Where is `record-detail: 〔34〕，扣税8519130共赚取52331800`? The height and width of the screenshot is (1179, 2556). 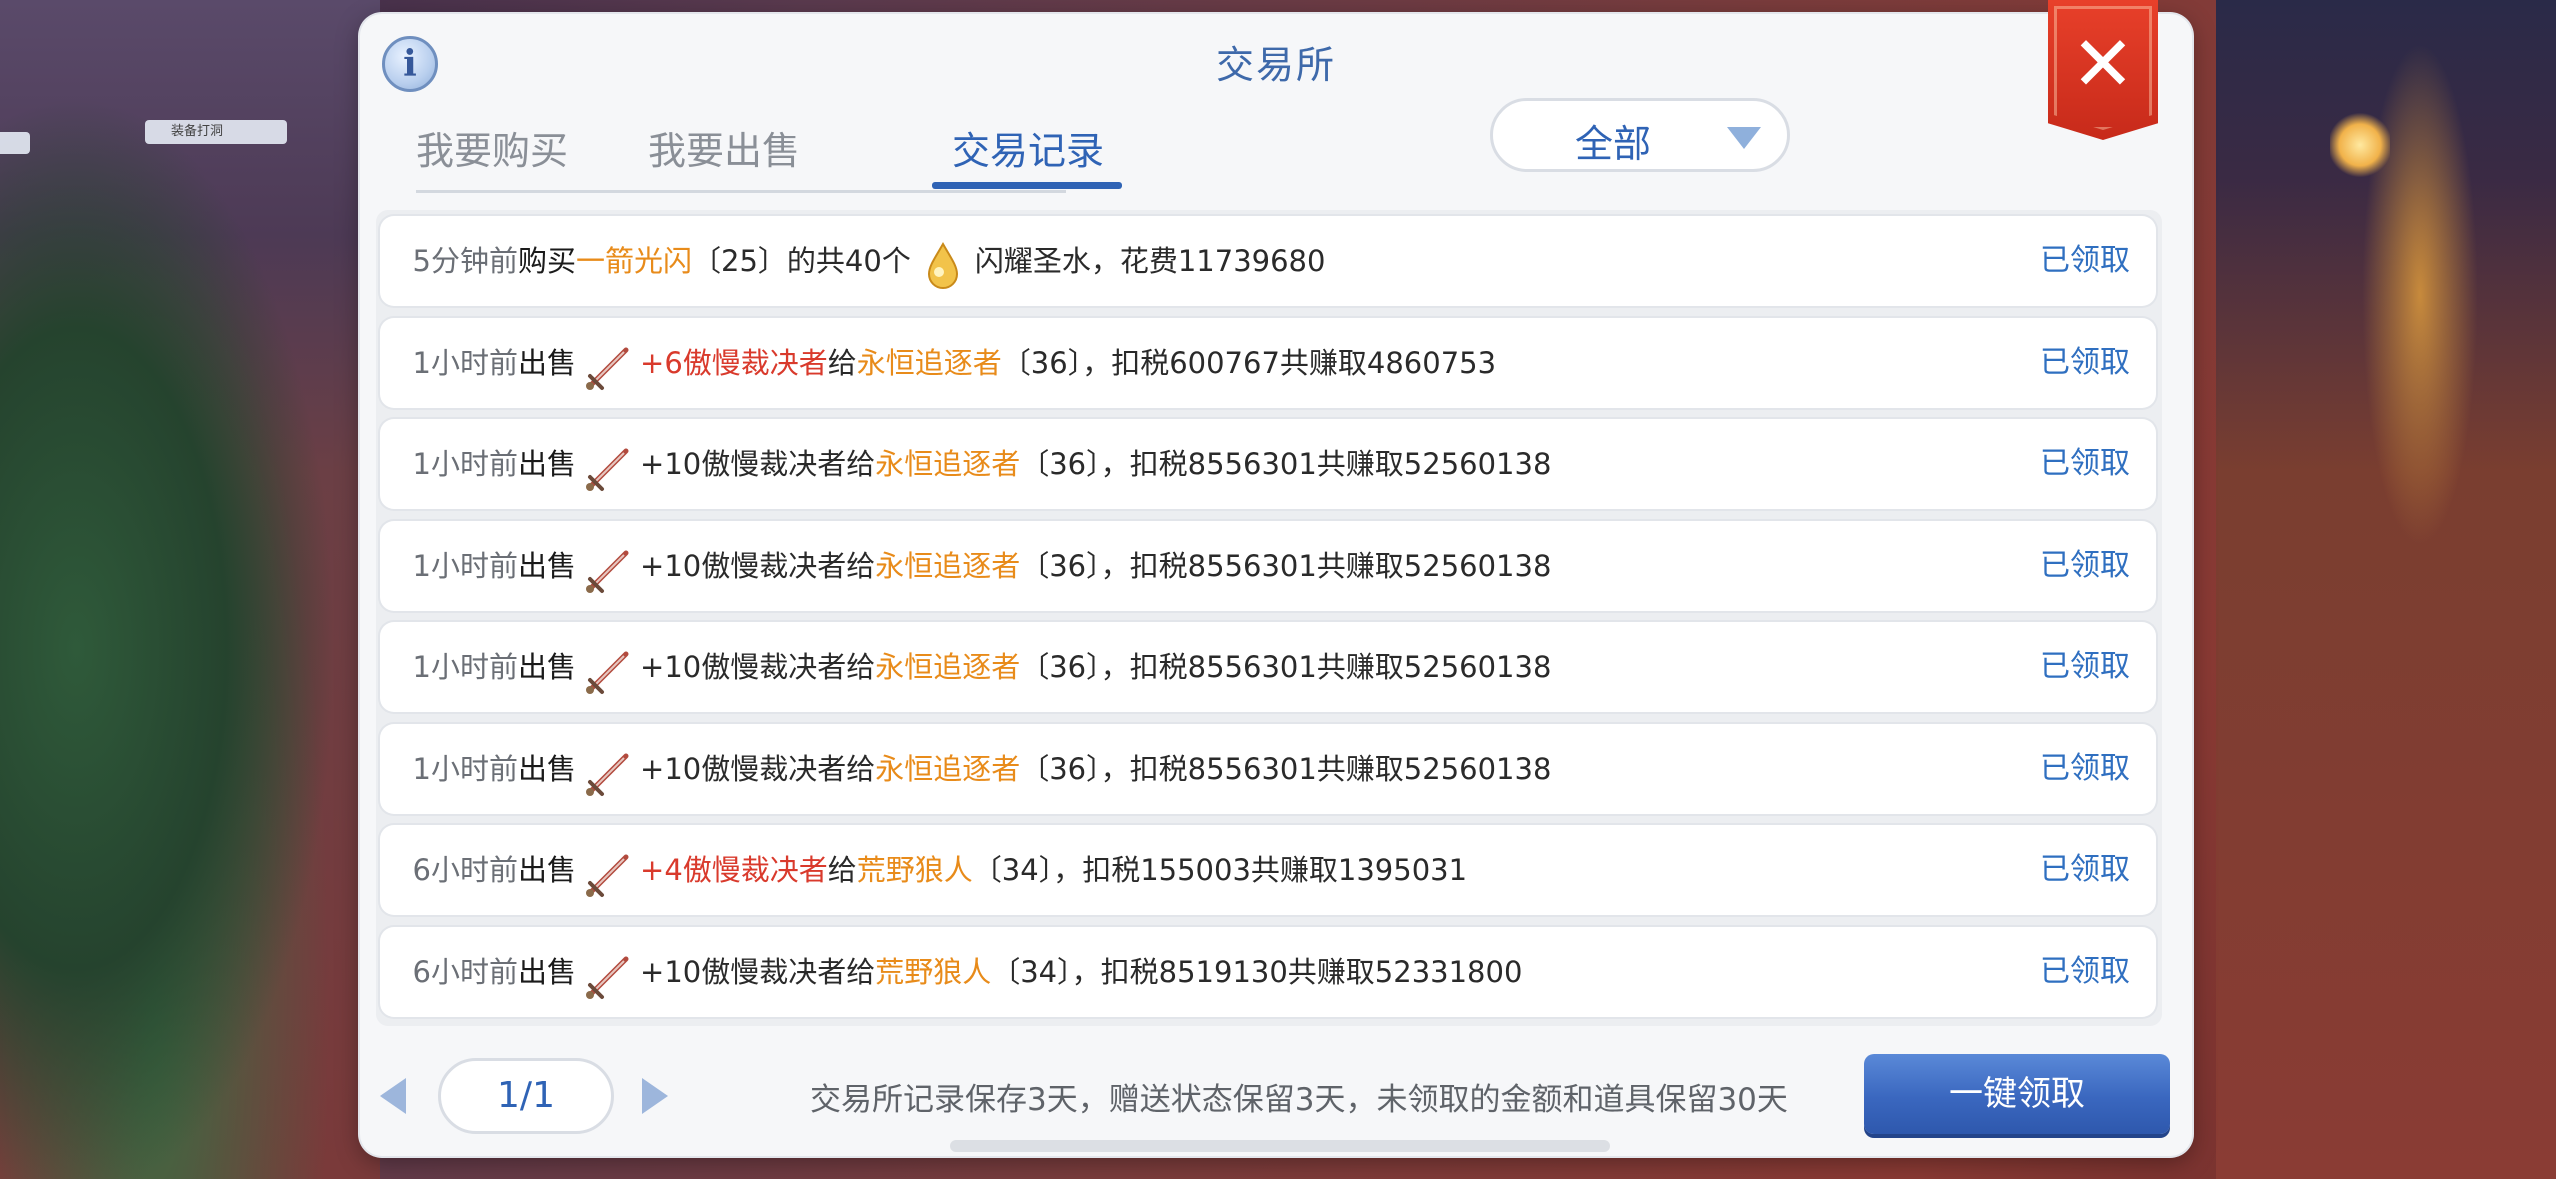
record-detail: 〔34〕，扣税8519130共赚取52331800 is located at coordinates (1257, 971).